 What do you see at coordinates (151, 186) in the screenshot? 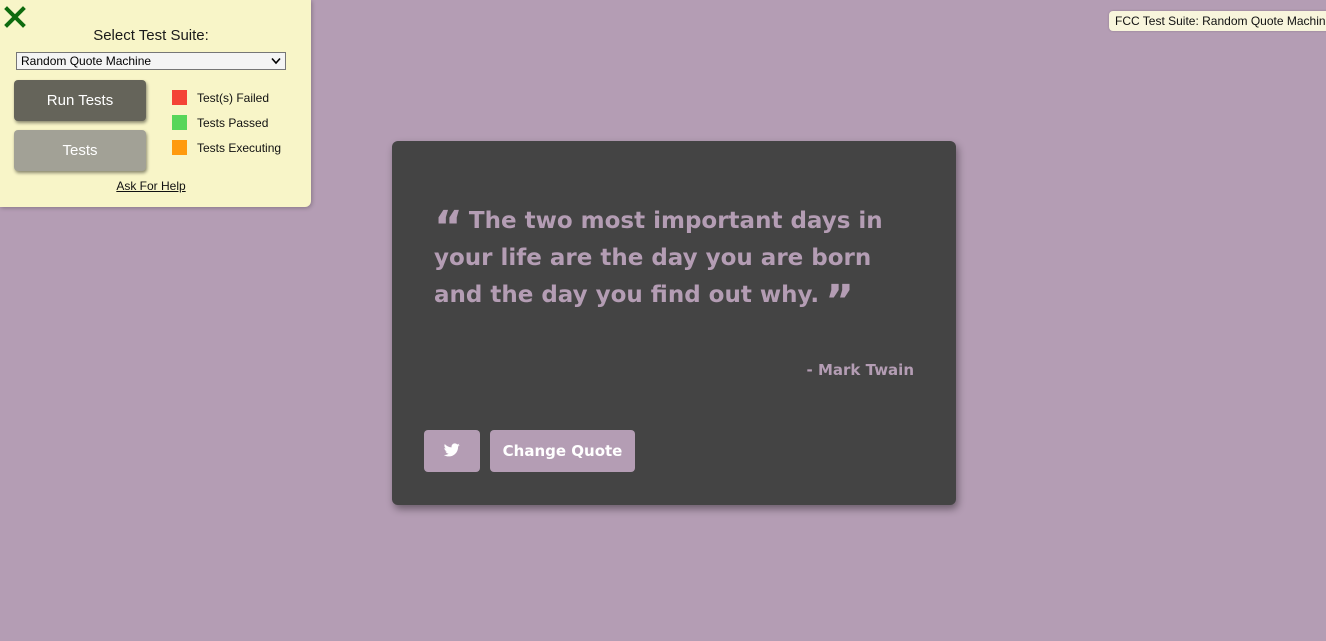
I see `ask-for-help-link: Ask For Help` at bounding box center [151, 186].